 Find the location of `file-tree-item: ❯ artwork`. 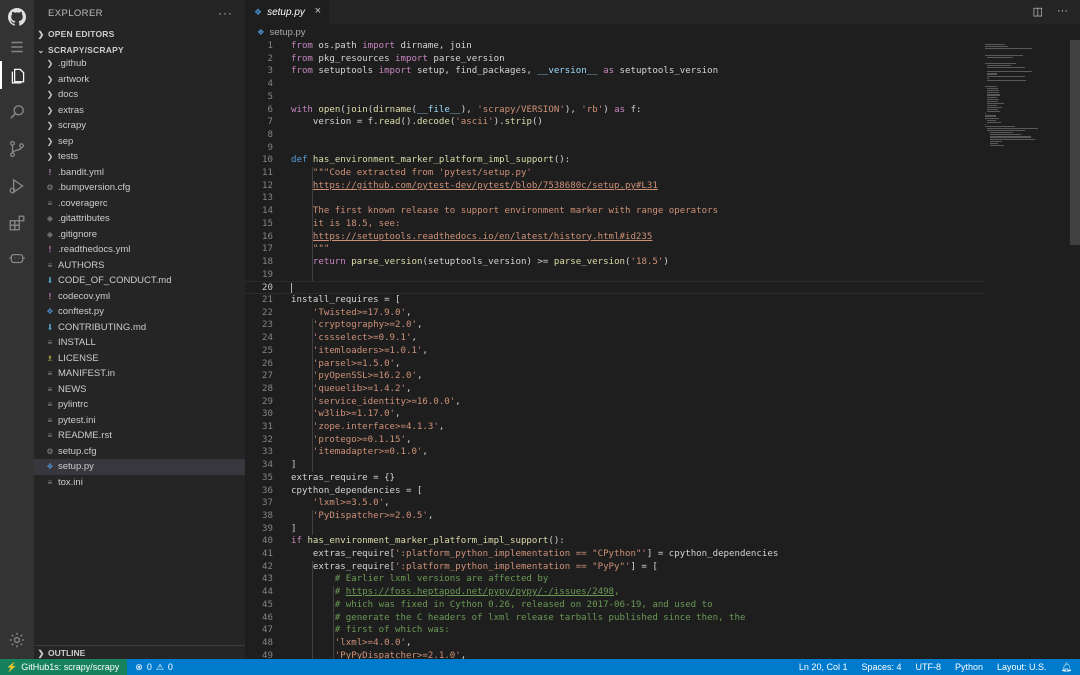

file-tree-item: ❯ artwork is located at coordinates (139, 80).